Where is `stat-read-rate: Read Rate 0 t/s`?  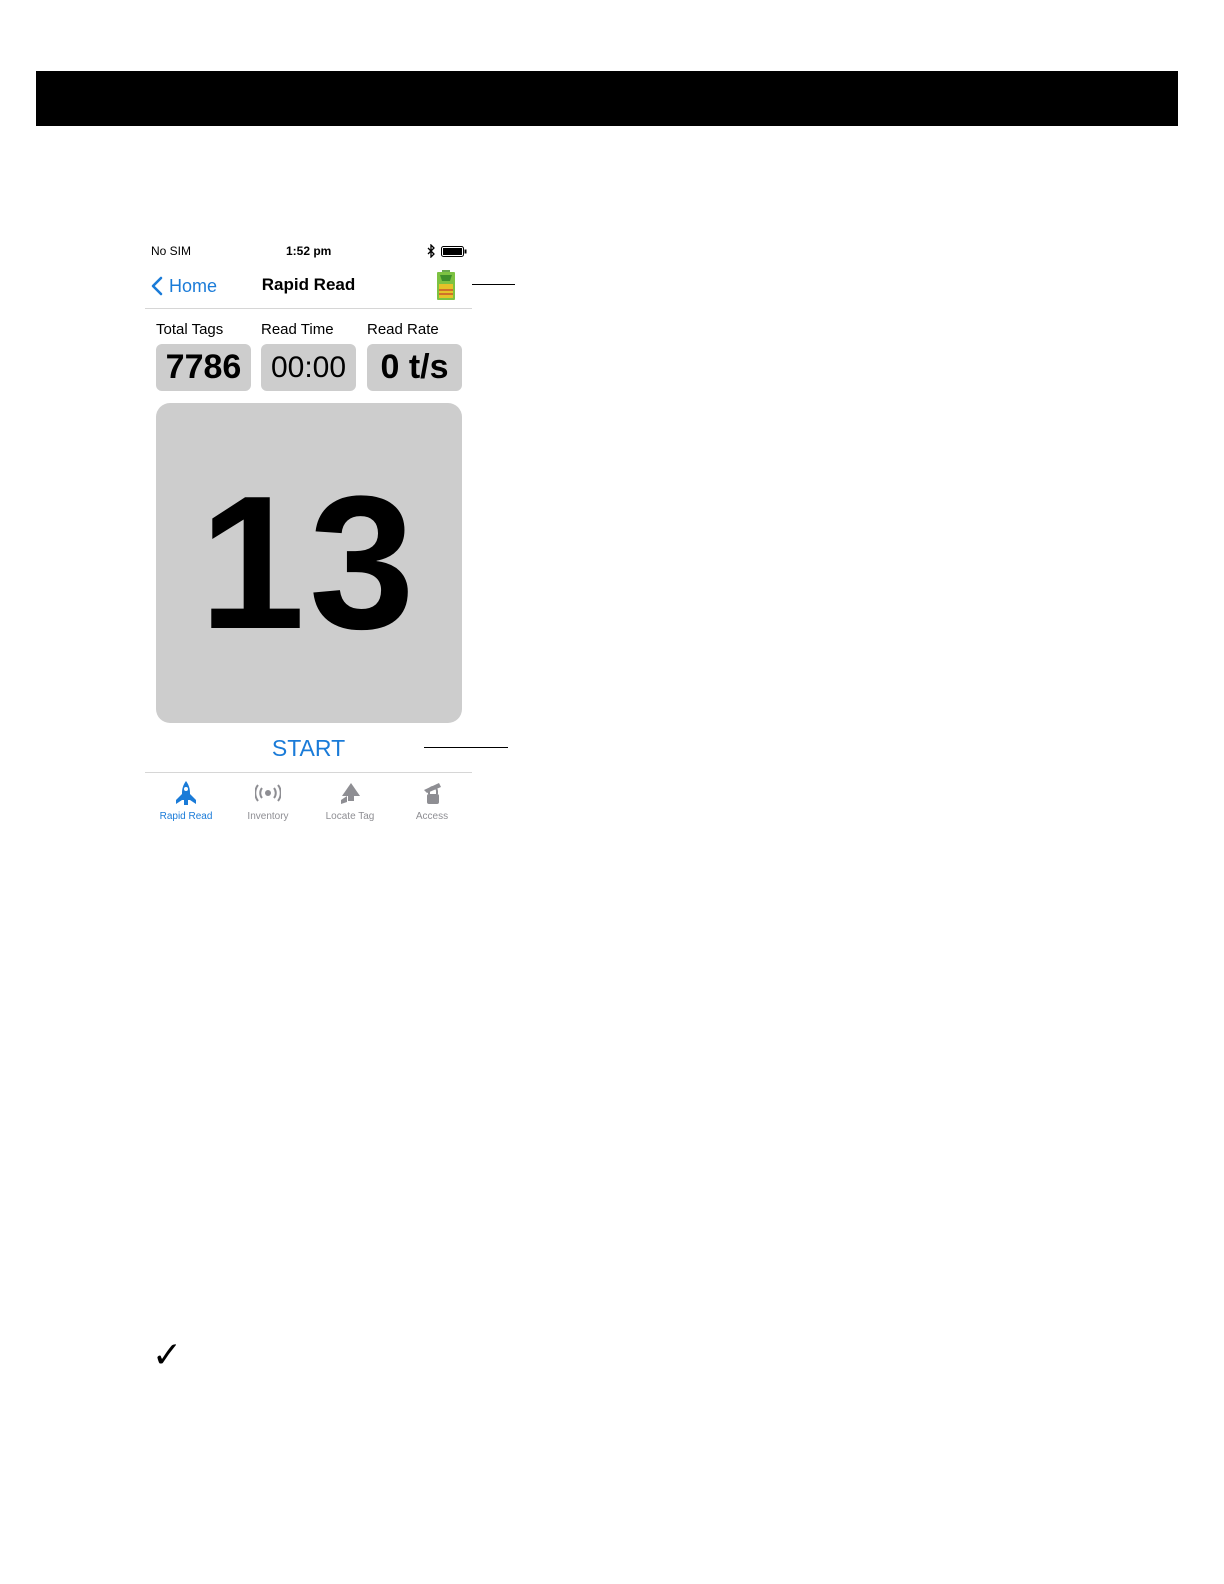
stat-read-rate: Read Rate 0 t/s is located at coordinates (414, 355).